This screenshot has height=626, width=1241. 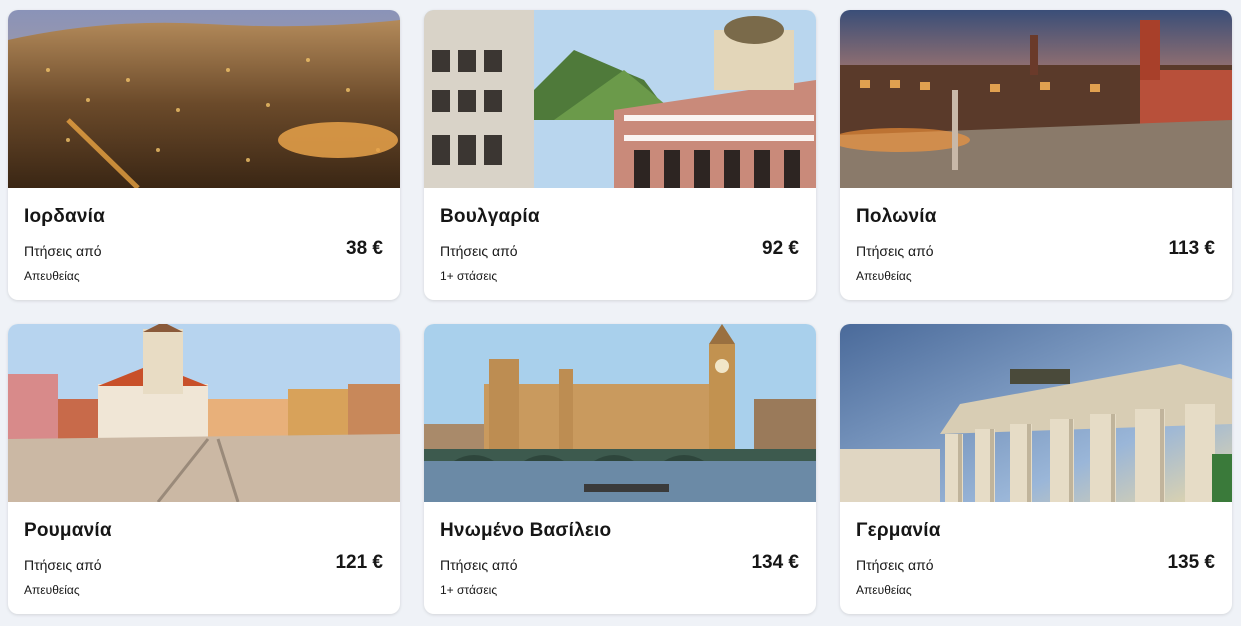 I want to click on destination-name: Ηνωμένο Βασίλειο, so click(x=526, y=530).